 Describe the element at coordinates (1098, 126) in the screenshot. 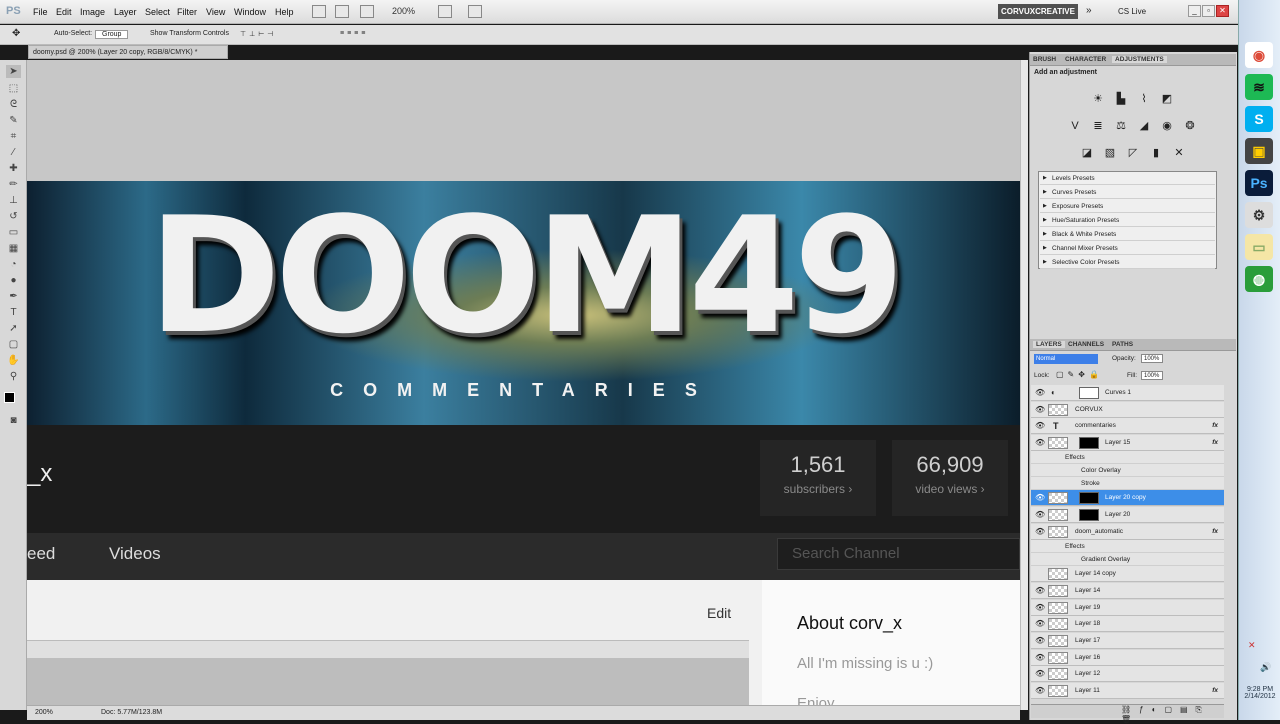

I see `hue-saturation-icon: ≣` at that location.